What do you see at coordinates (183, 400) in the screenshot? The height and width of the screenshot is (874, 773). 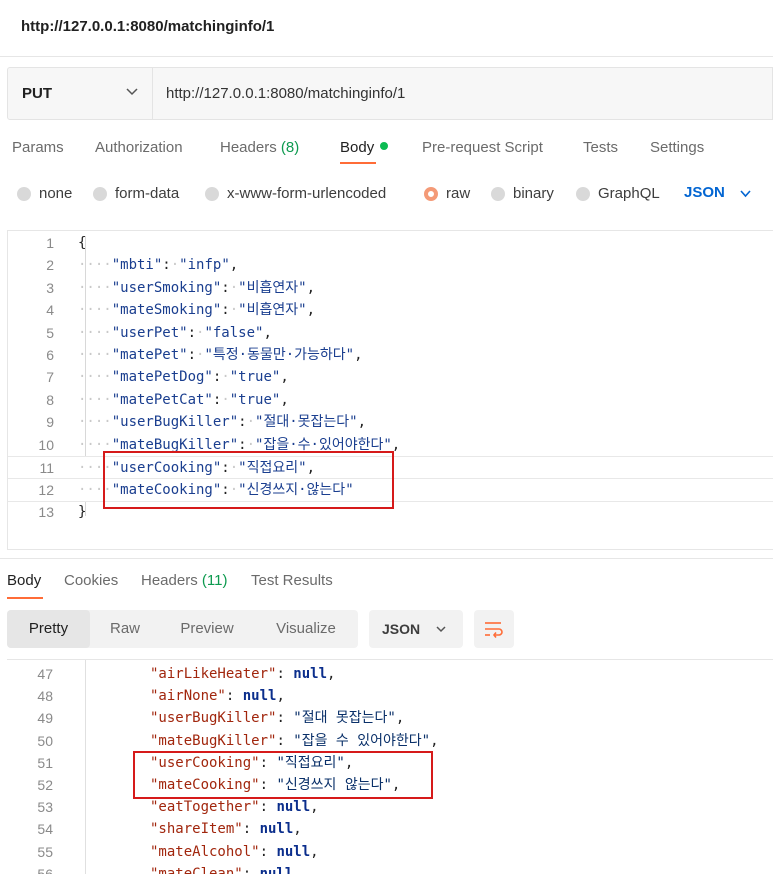 I see `code-text: ····"matePetCat":·"true",` at bounding box center [183, 400].